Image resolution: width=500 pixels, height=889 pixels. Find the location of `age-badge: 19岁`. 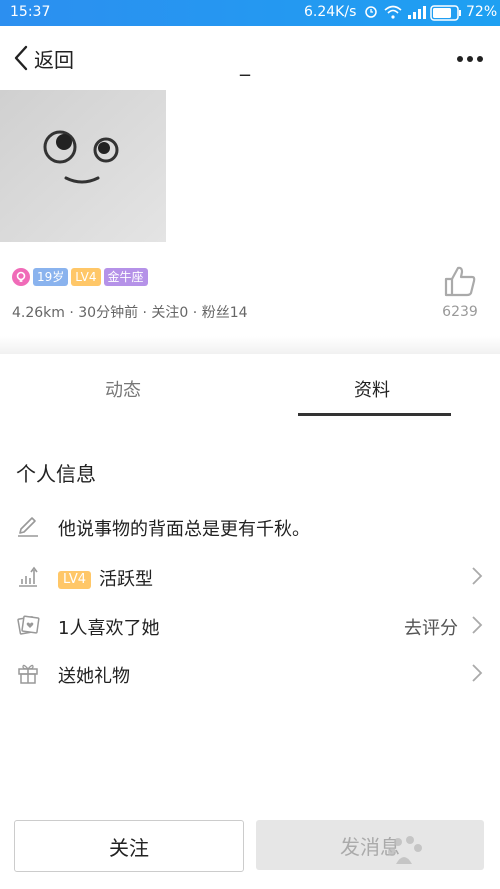

age-badge: 19岁 is located at coordinates (51, 277).